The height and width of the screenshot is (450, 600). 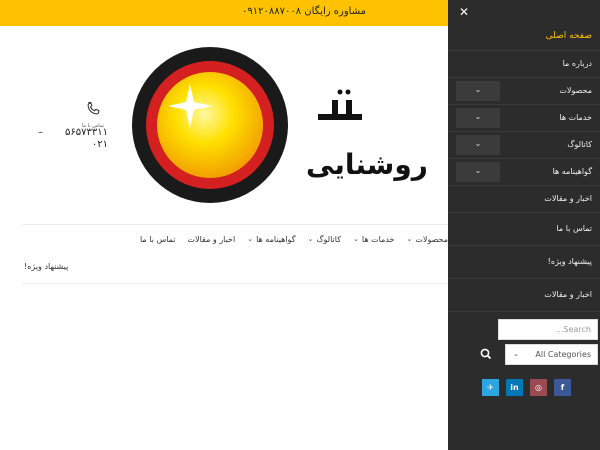 I want to click on drawer-item-products: محصولات ⌄, so click(x=524, y=91).